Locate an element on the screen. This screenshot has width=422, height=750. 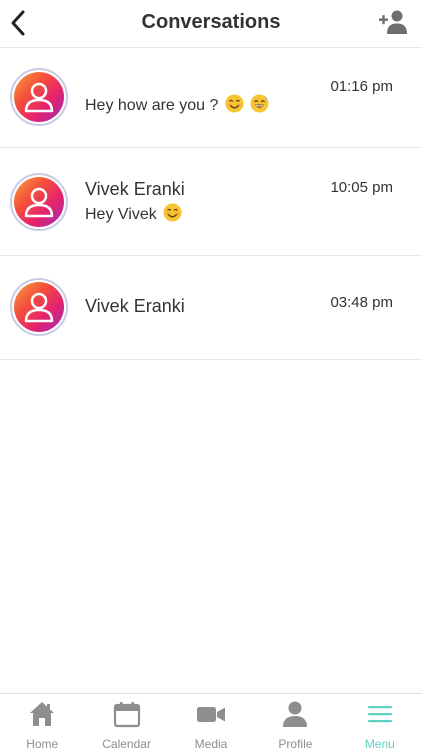
person-icon is located at coordinates (295, 714).